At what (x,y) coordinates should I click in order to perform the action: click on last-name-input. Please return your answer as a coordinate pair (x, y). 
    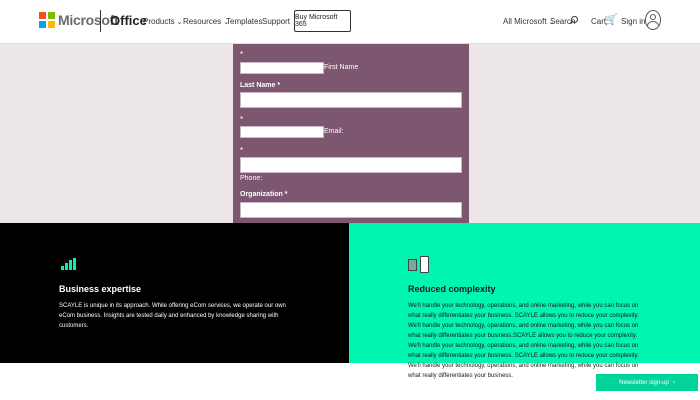
    Looking at the image, I should click on (351, 100).